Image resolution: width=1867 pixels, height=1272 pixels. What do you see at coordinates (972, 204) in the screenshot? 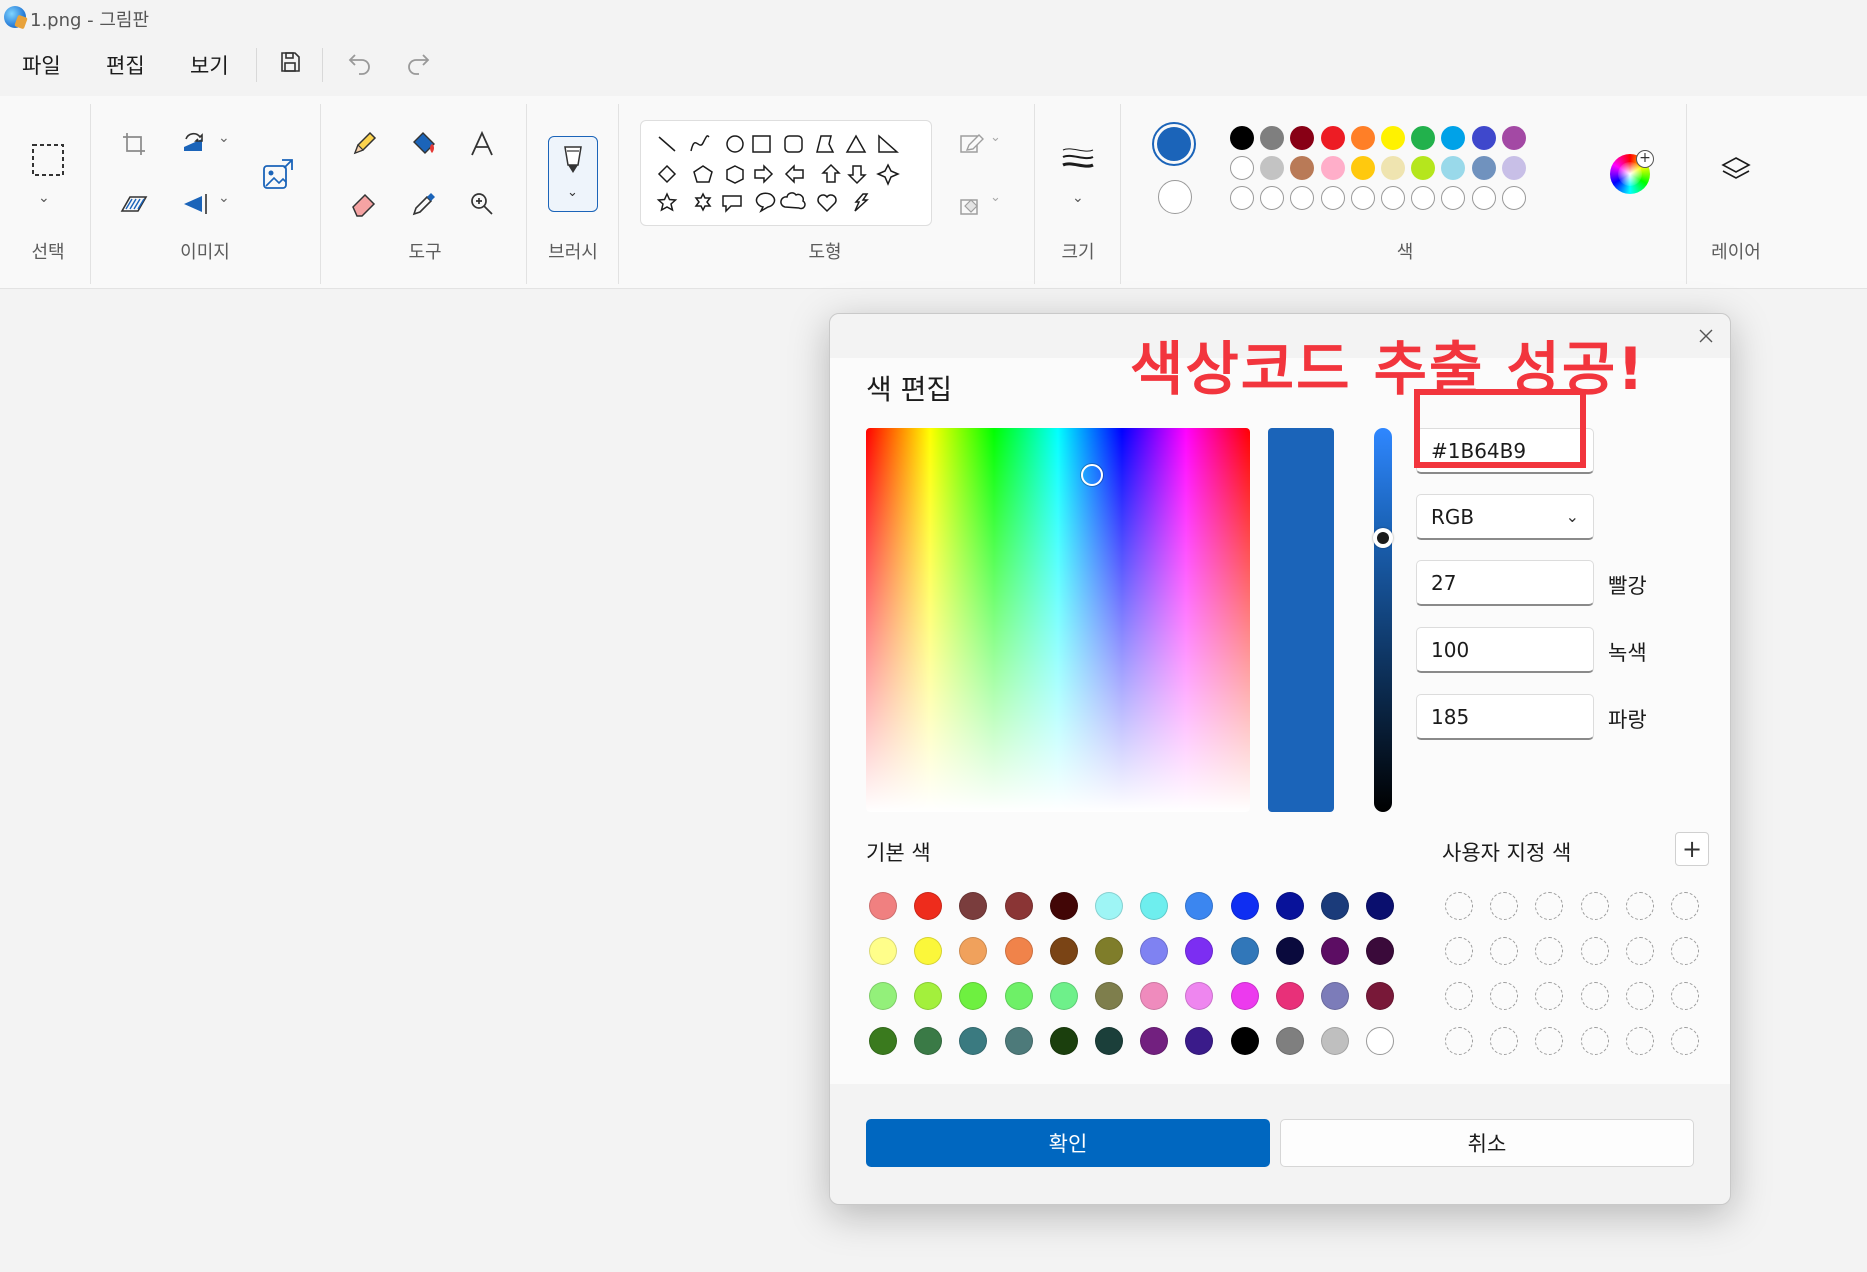
I see `shape-fill-icon` at bounding box center [972, 204].